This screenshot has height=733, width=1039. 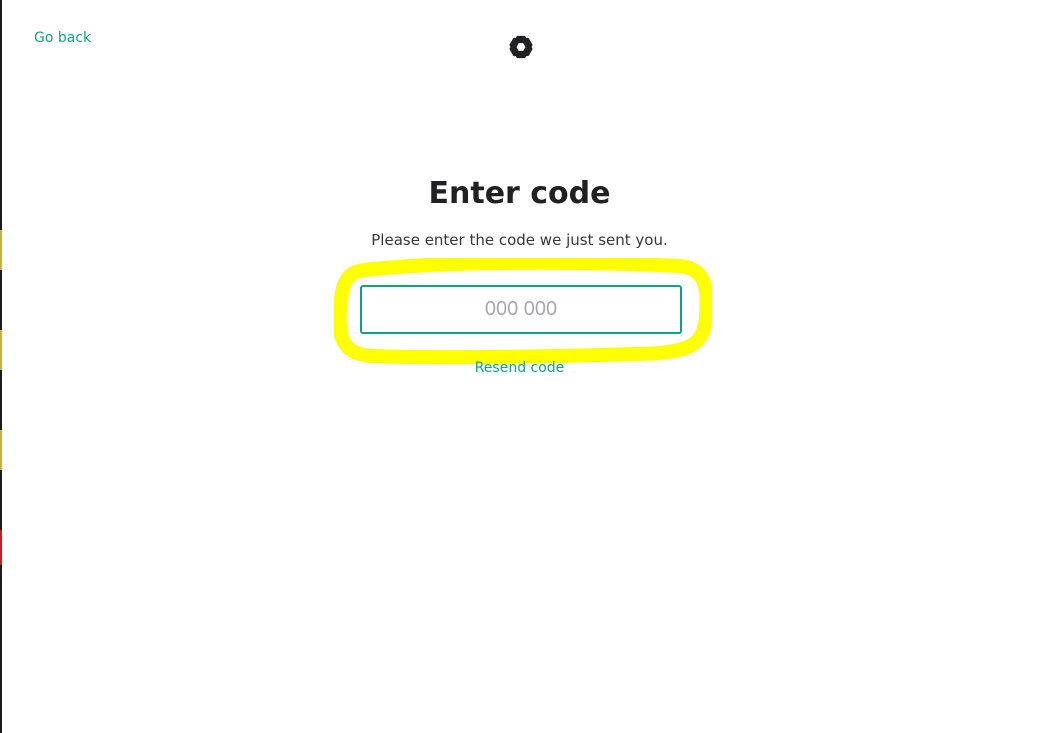 I want to click on resend-row: Resend code, so click(x=519, y=368).